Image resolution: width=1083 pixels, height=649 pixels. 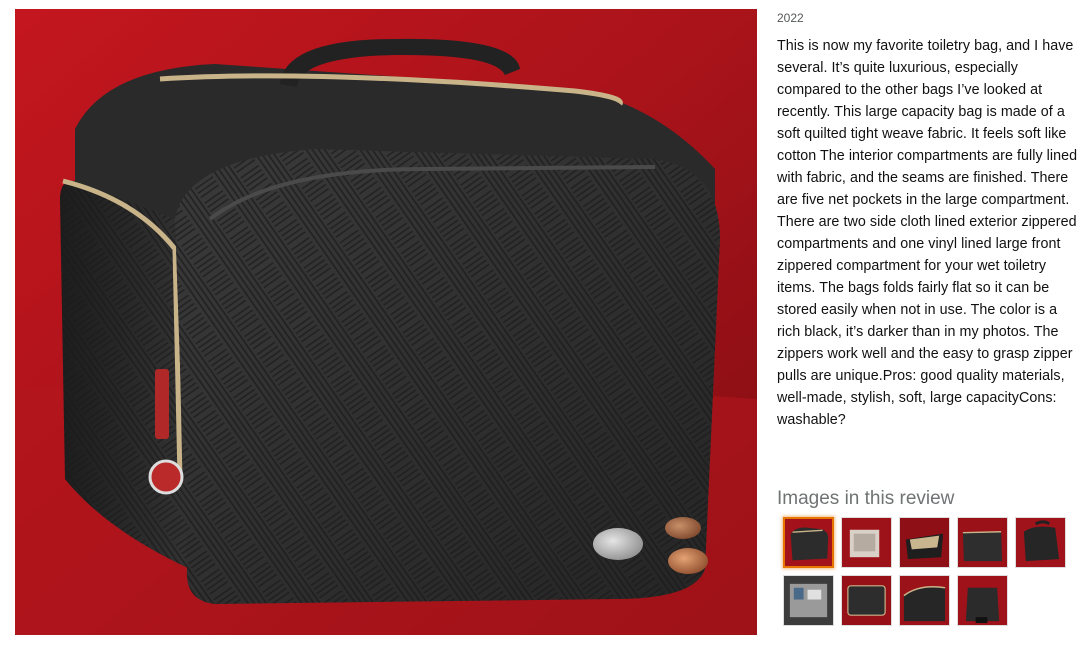 I want to click on review-date: 2022, so click(x=790, y=18).